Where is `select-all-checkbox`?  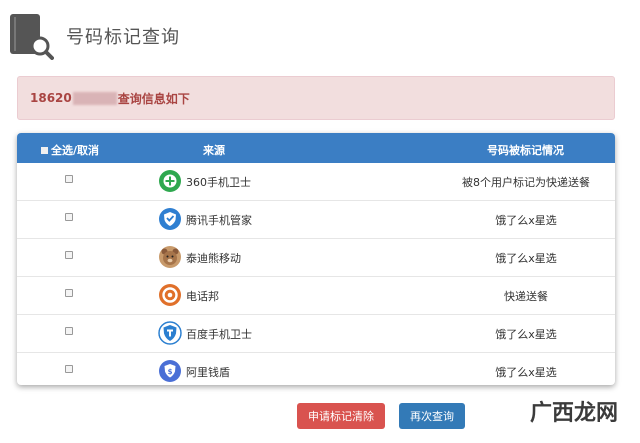
select-all-checkbox is located at coordinates (44, 150).